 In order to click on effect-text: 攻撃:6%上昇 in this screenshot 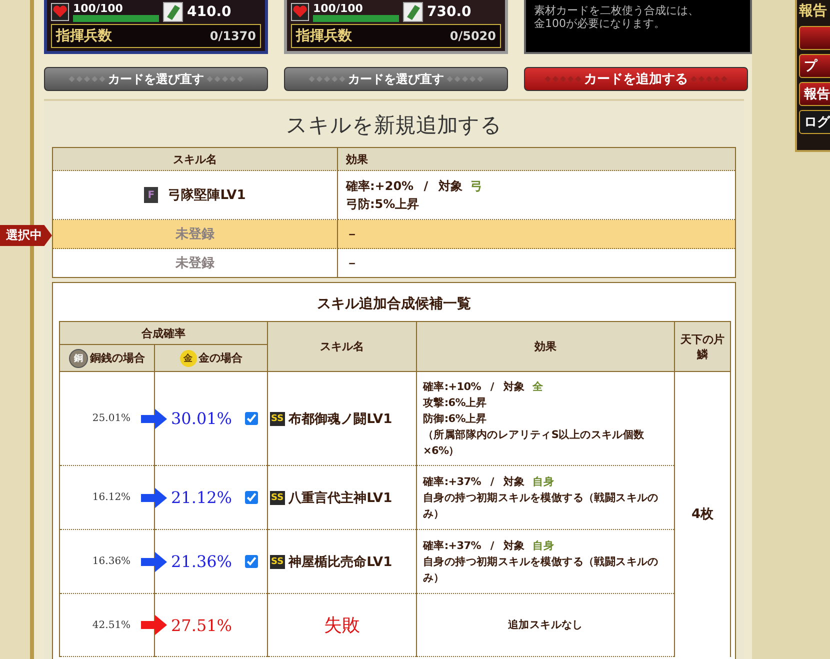, I will do `click(455, 403)`.